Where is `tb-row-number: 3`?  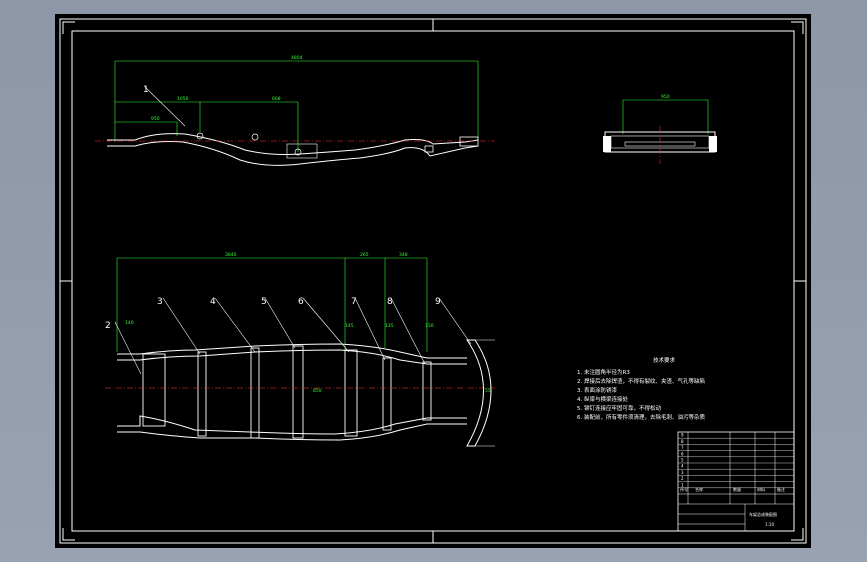
tb-row-number: 3 is located at coordinates (682, 472).